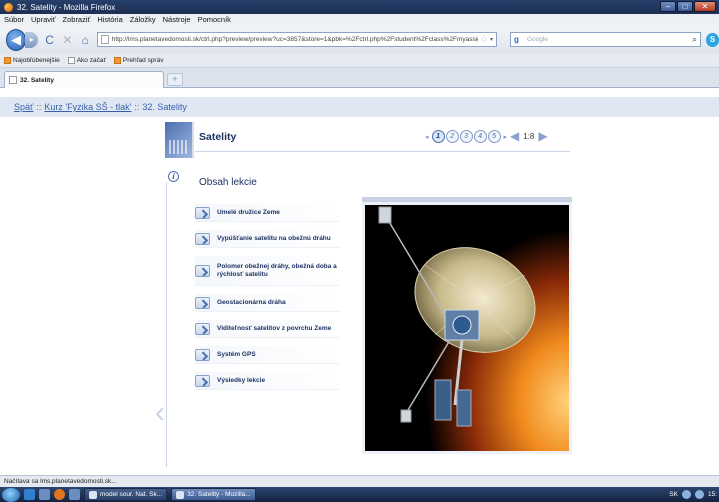 This screenshot has height=502, width=719. I want to click on bookmark-rss-icon, so click(117, 60).